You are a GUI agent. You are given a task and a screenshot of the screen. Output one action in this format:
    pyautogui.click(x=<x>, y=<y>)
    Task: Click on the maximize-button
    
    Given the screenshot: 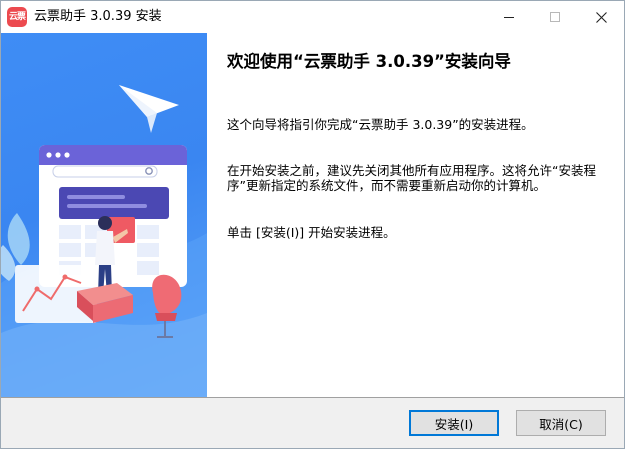 What is the action you would take?
    pyautogui.click(x=555, y=17)
    